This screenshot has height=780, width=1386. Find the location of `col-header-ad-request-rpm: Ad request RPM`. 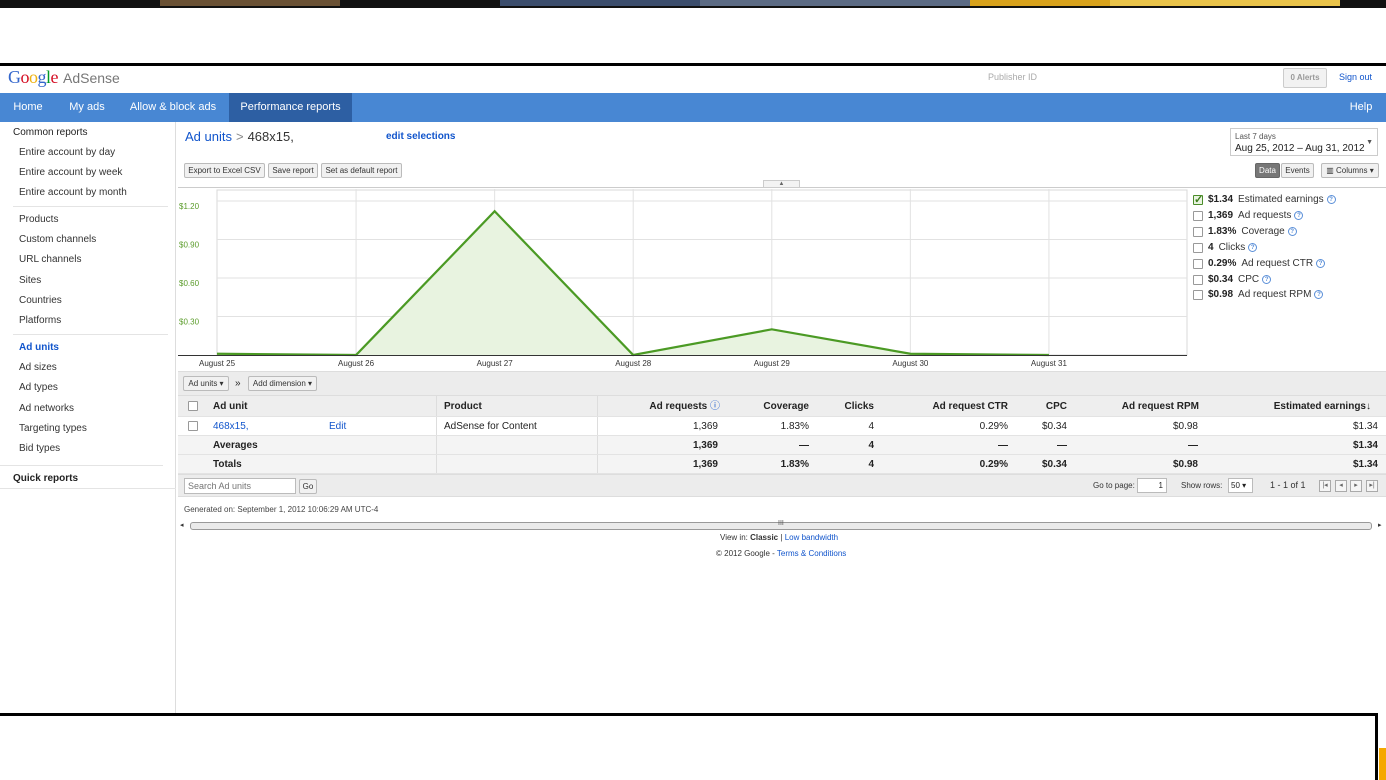

col-header-ad-request-rpm: Ad request RPM is located at coordinates (1138, 406).